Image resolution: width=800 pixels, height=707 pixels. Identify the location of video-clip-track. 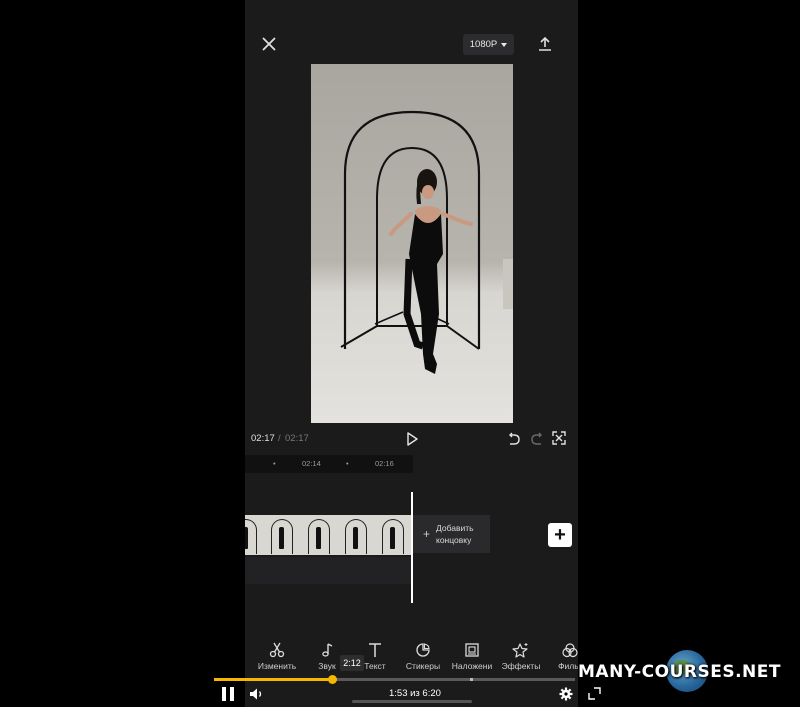
(328, 535).